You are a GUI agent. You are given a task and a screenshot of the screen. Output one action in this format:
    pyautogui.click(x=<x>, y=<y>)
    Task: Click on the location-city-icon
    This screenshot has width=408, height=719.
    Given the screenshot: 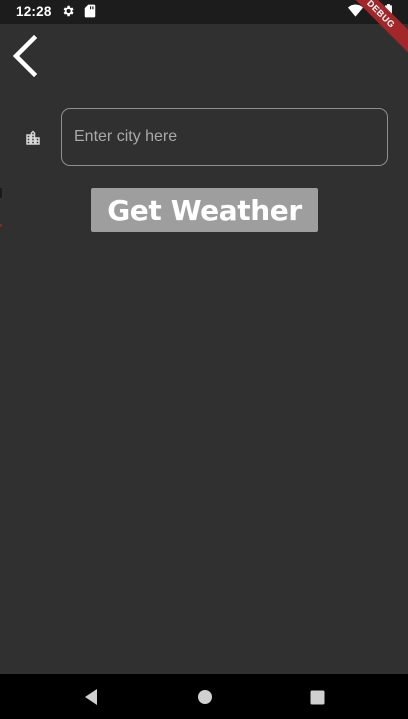 What is the action you would take?
    pyautogui.click(x=33, y=138)
    